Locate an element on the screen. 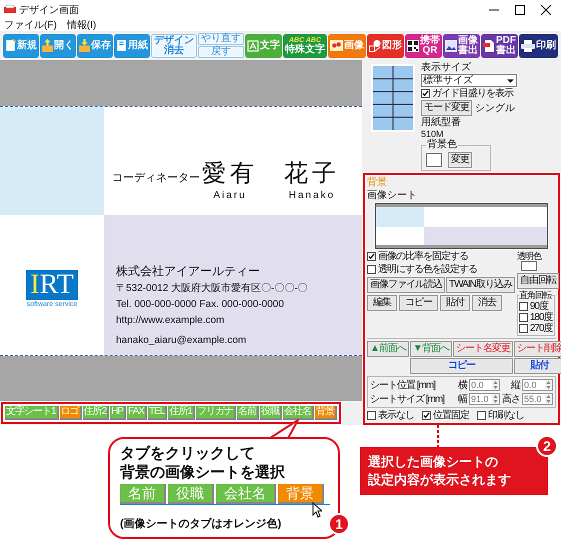 The image size is (561, 547). toolbar-button: 開く is located at coordinates (58, 46).